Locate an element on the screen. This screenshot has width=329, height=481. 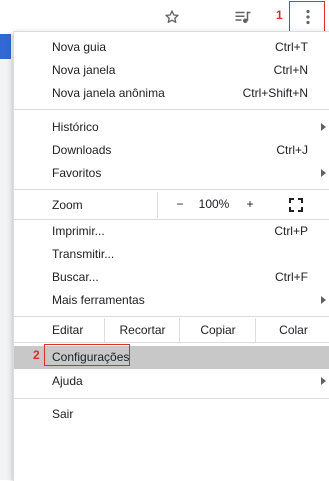
menu-item-new-tab: Nova guia Ctrl+T is located at coordinates (171, 47).